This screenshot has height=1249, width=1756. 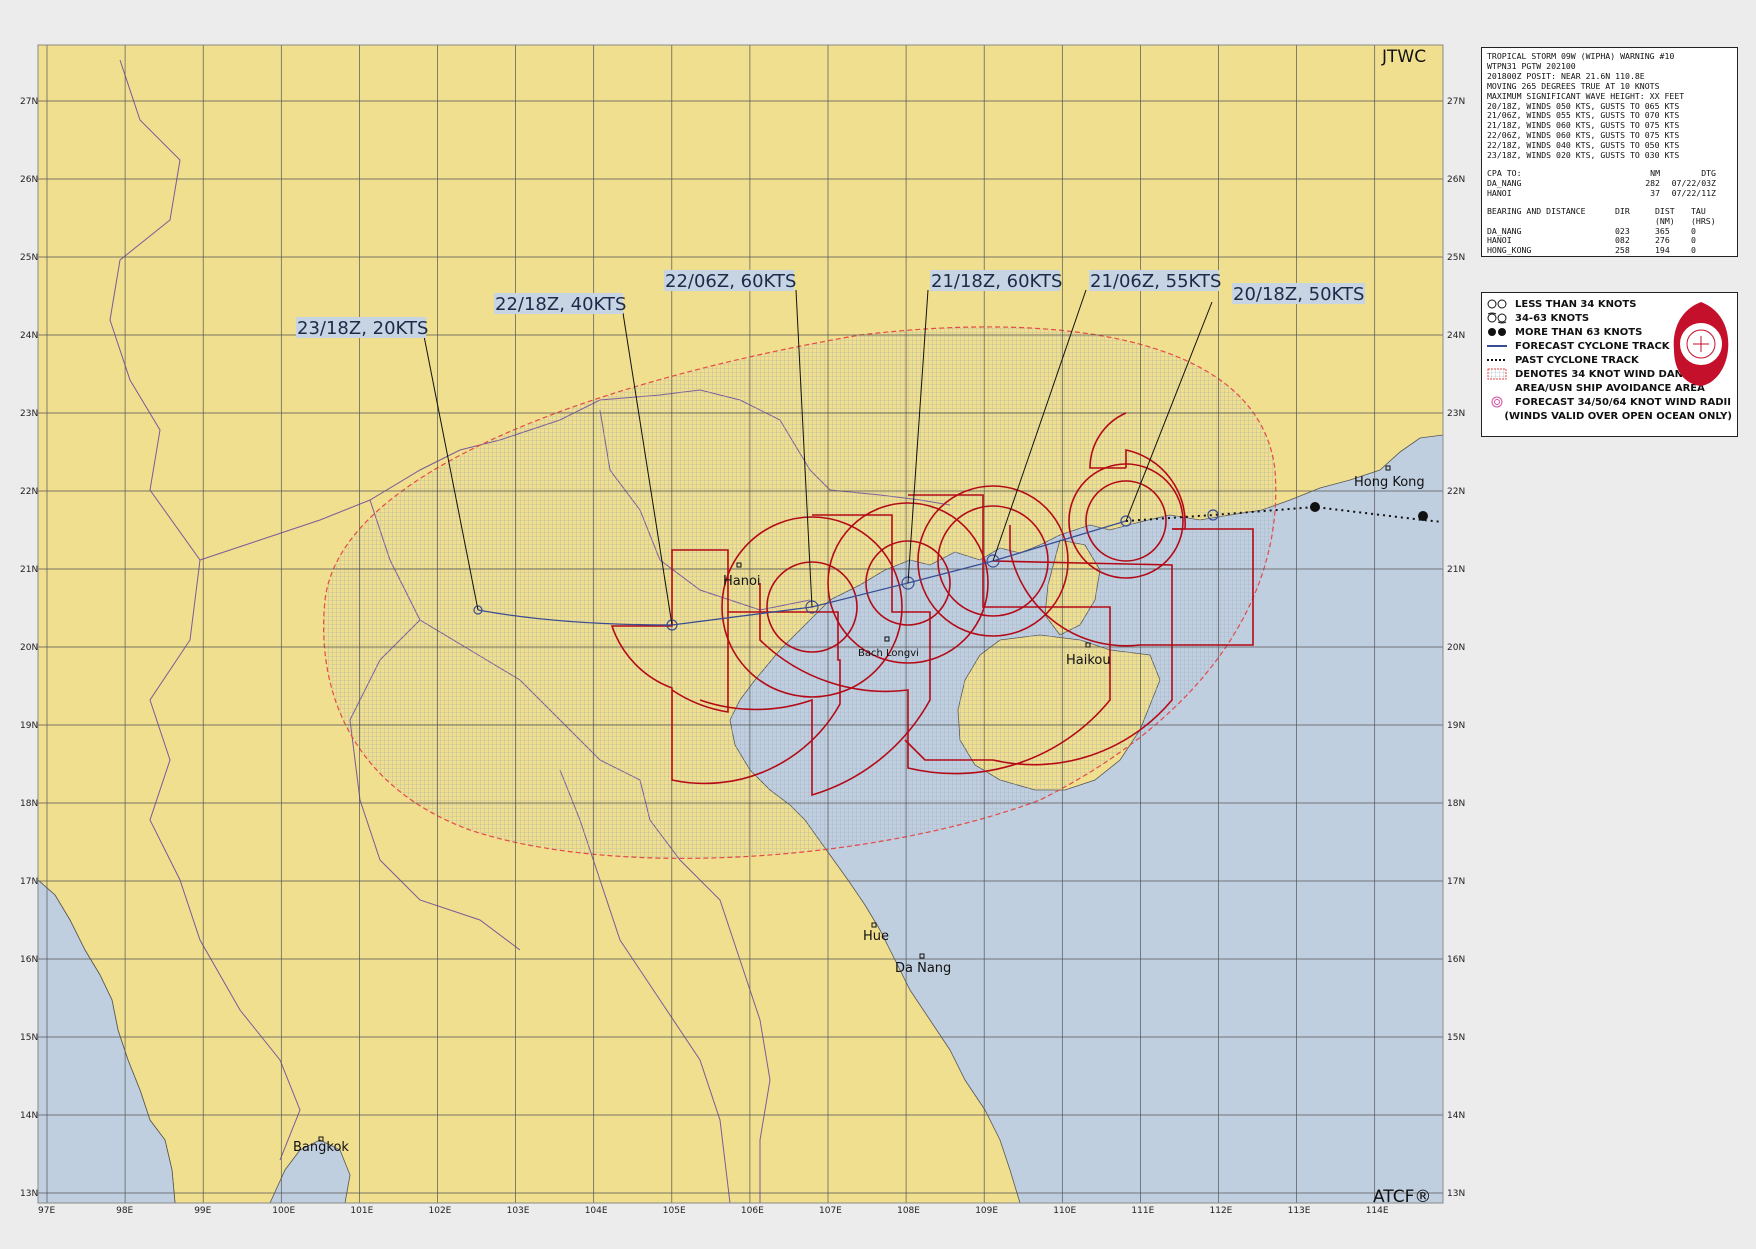 I want to click on longitude-label: 102E, so click(x=440, y=1211).